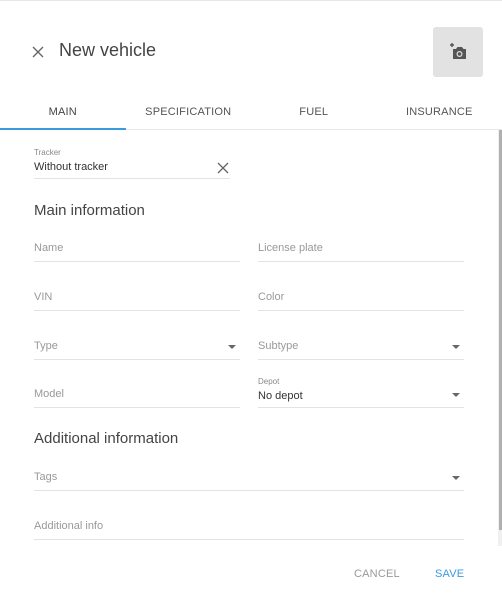  What do you see at coordinates (449, 574) in the screenshot?
I see `save-button: SAVE` at bounding box center [449, 574].